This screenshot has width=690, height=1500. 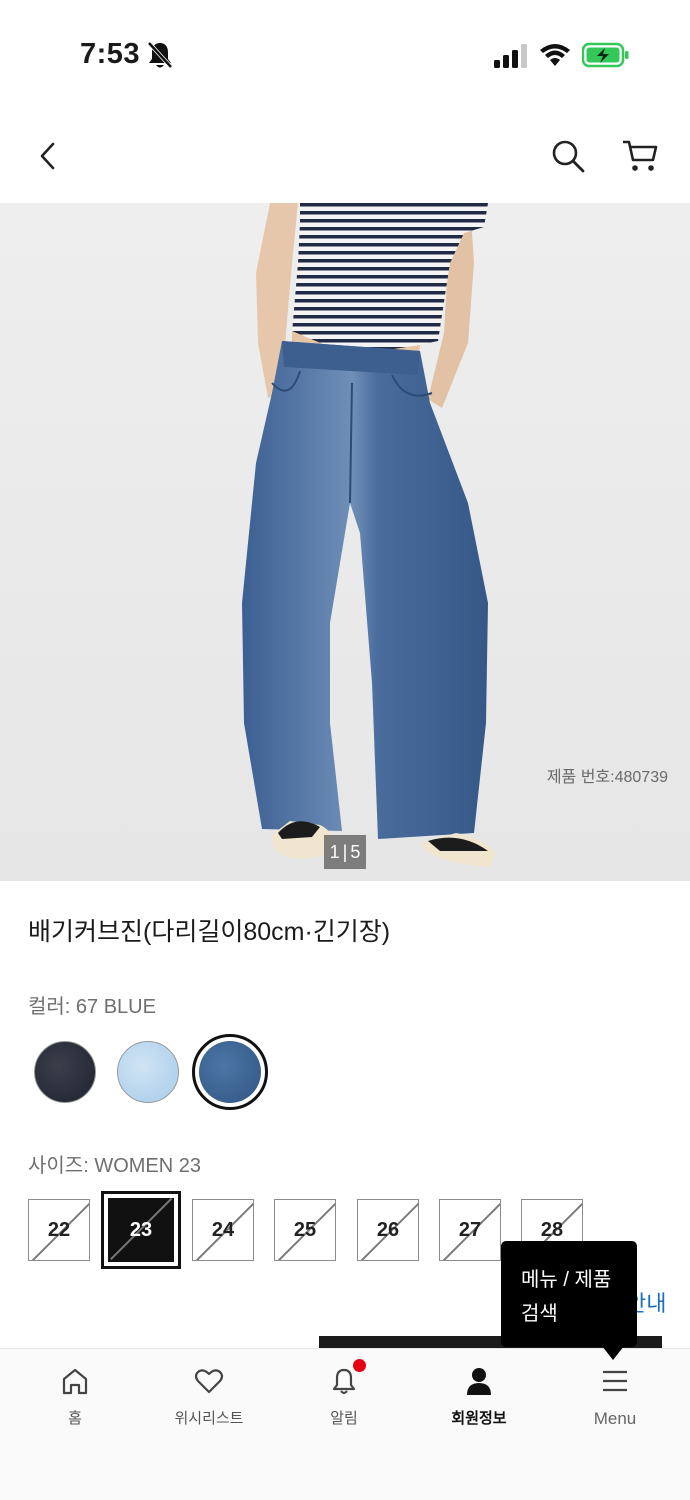 I want to click on menu-tooltip: 메뉴 / 제품 검색, so click(x=569, y=1294).